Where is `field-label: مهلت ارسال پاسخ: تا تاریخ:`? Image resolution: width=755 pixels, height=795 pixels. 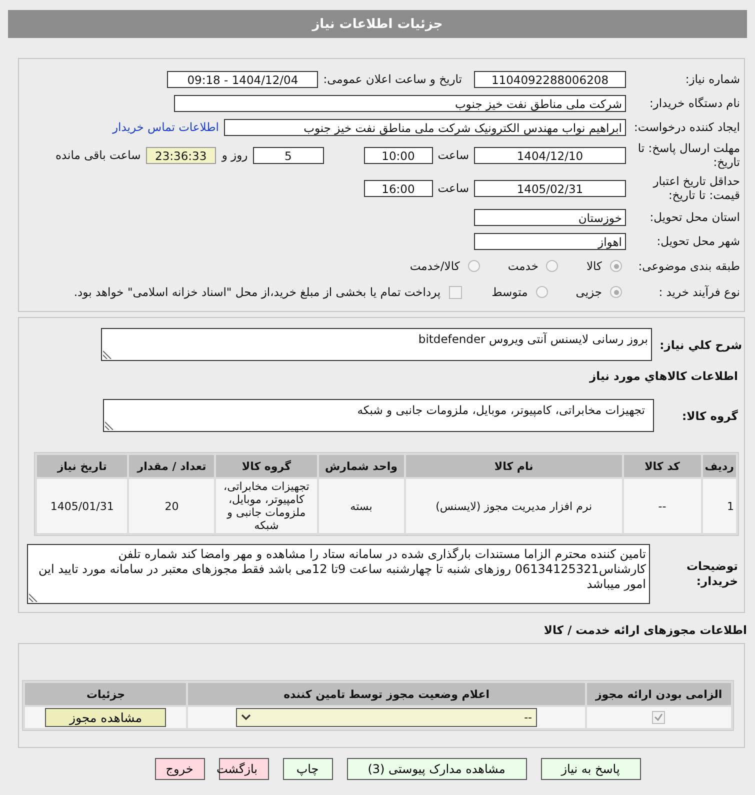 field-label: مهلت ارسال پاسخ: تا تاریخ: is located at coordinates (688, 155).